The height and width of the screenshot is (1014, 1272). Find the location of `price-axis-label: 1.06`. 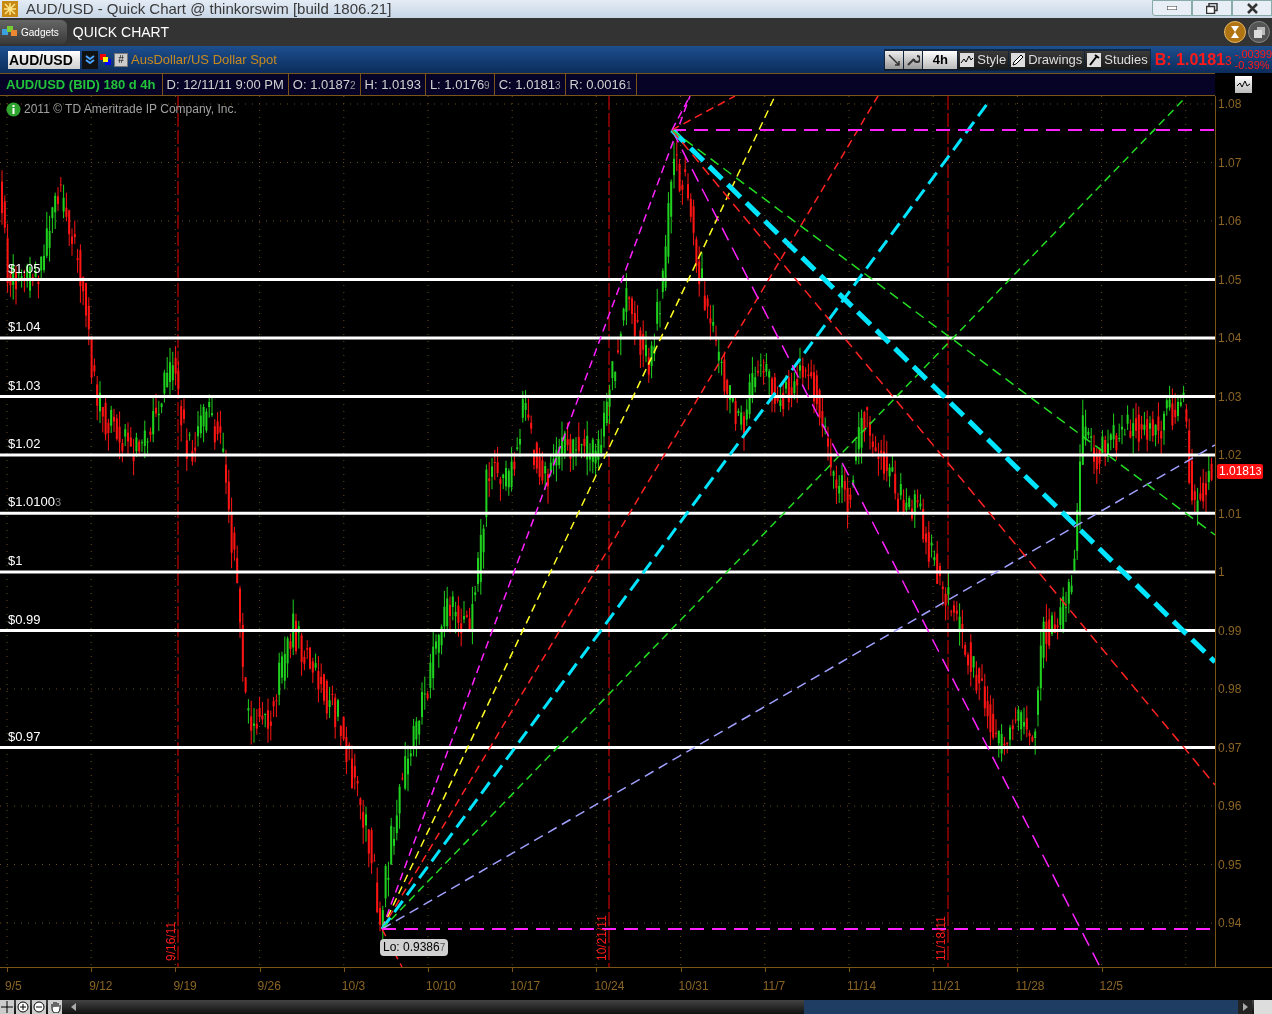

price-axis-label: 1.06 is located at coordinates (1230, 221).